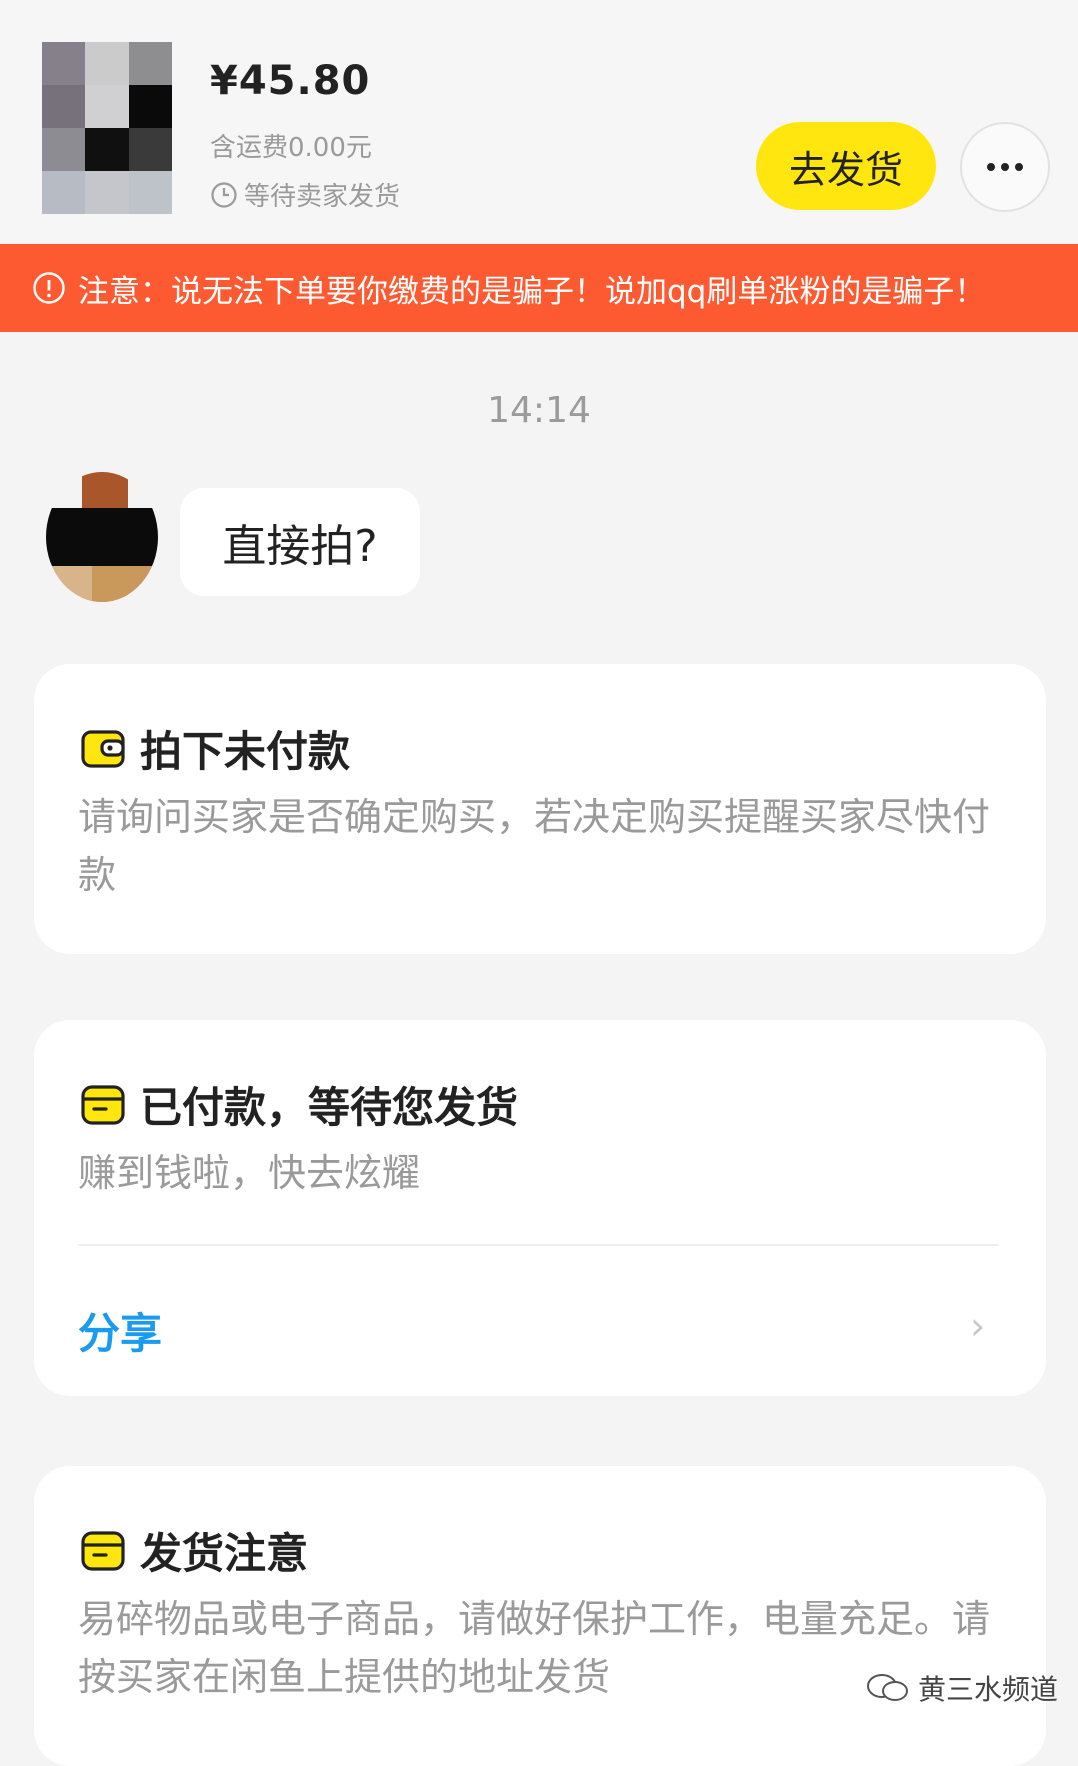 Image resolution: width=1078 pixels, height=1766 pixels. What do you see at coordinates (249, 1173) in the screenshot?
I see `card-paid-description: 赚到钱啦，快去炫耀` at bounding box center [249, 1173].